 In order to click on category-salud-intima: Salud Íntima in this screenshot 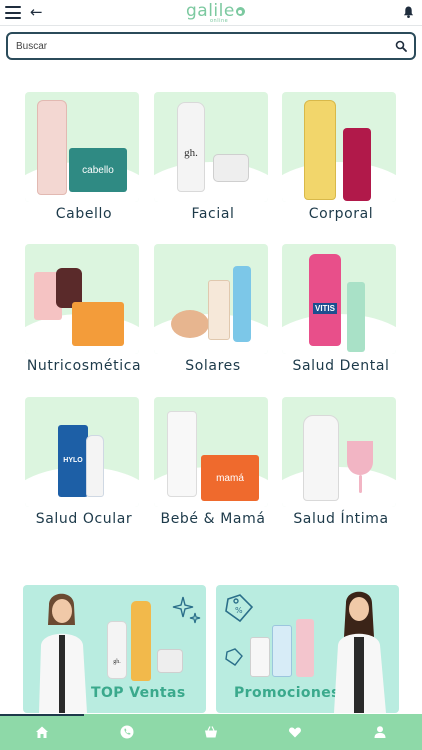, I will do `click(341, 467)`.